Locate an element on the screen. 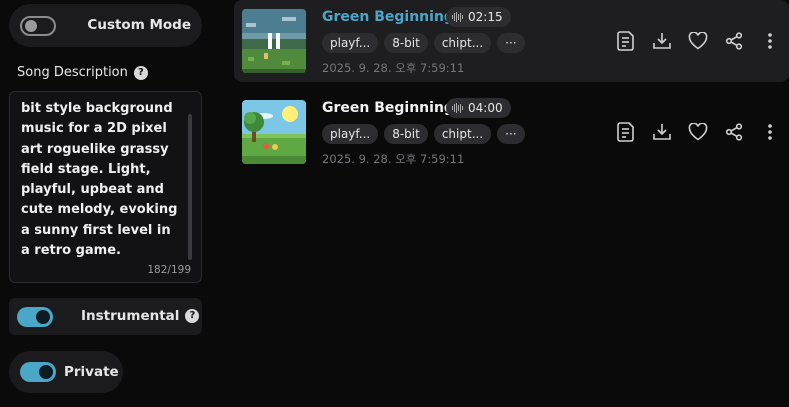 This screenshot has height=407, width=789. pause-icon is located at coordinates (274, 41).